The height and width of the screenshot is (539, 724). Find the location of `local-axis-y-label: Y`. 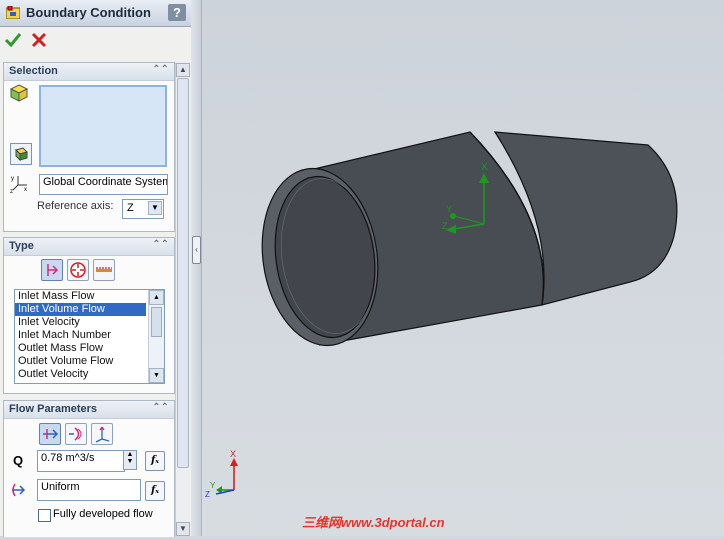

local-axis-y-label: Y is located at coordinates (449, 209).